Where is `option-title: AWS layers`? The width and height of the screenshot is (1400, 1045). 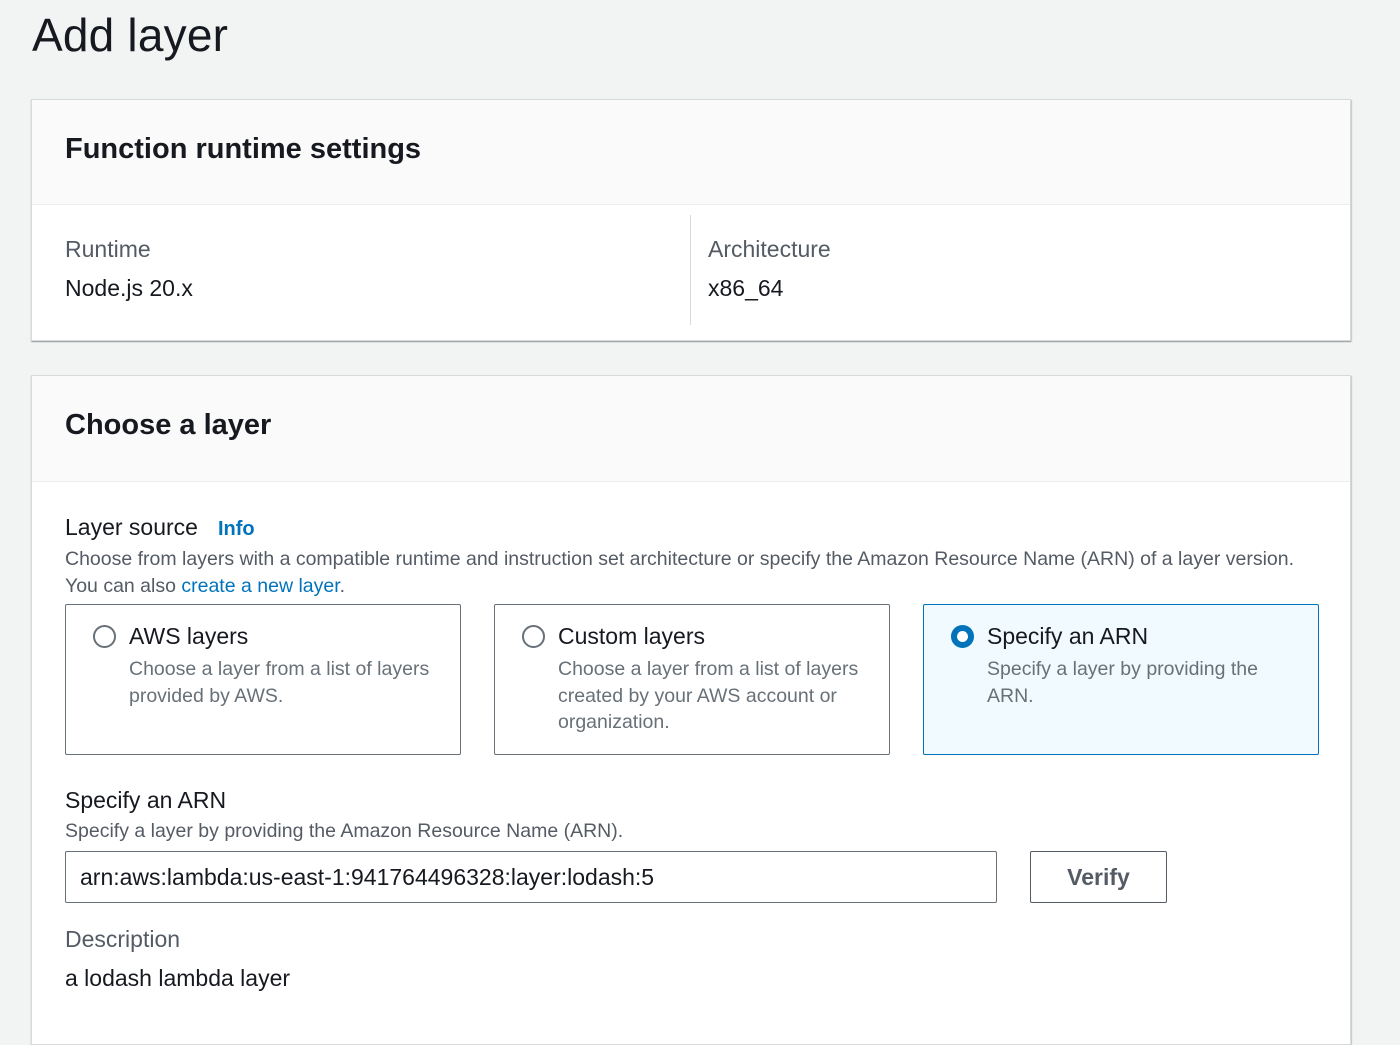
option-title: AWS layers is located at coordinates (189, 636).